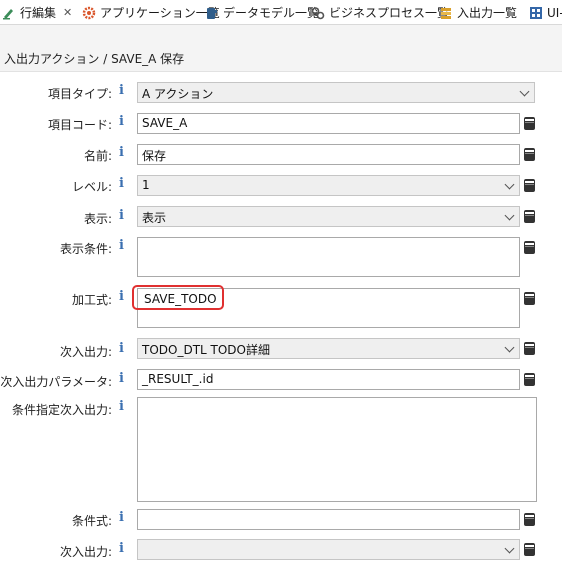 This screenshot has height=565, width=562. What do you see at coordinates (91, 300) in the screenshot?
I see `expression-label: 加工式:` at bounding box center [91, 300].